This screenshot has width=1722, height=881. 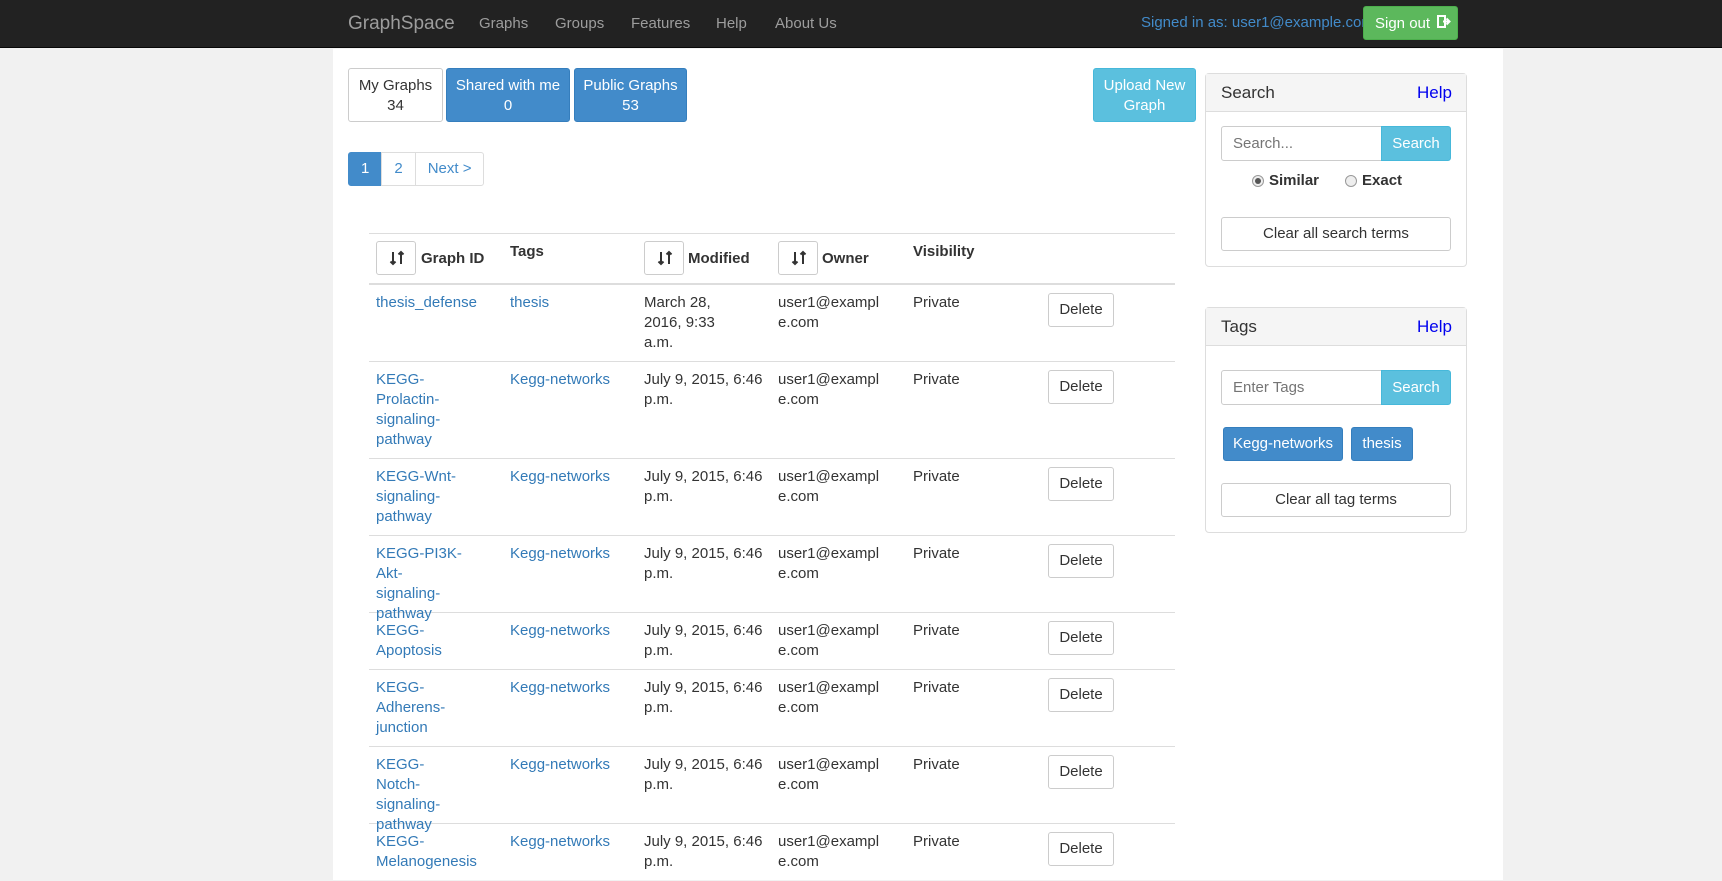 What do you see at coordinates (1336, 93) in the screenshot?
I see `search-panel-header: Search Help` at bounding box center [1336, 93].